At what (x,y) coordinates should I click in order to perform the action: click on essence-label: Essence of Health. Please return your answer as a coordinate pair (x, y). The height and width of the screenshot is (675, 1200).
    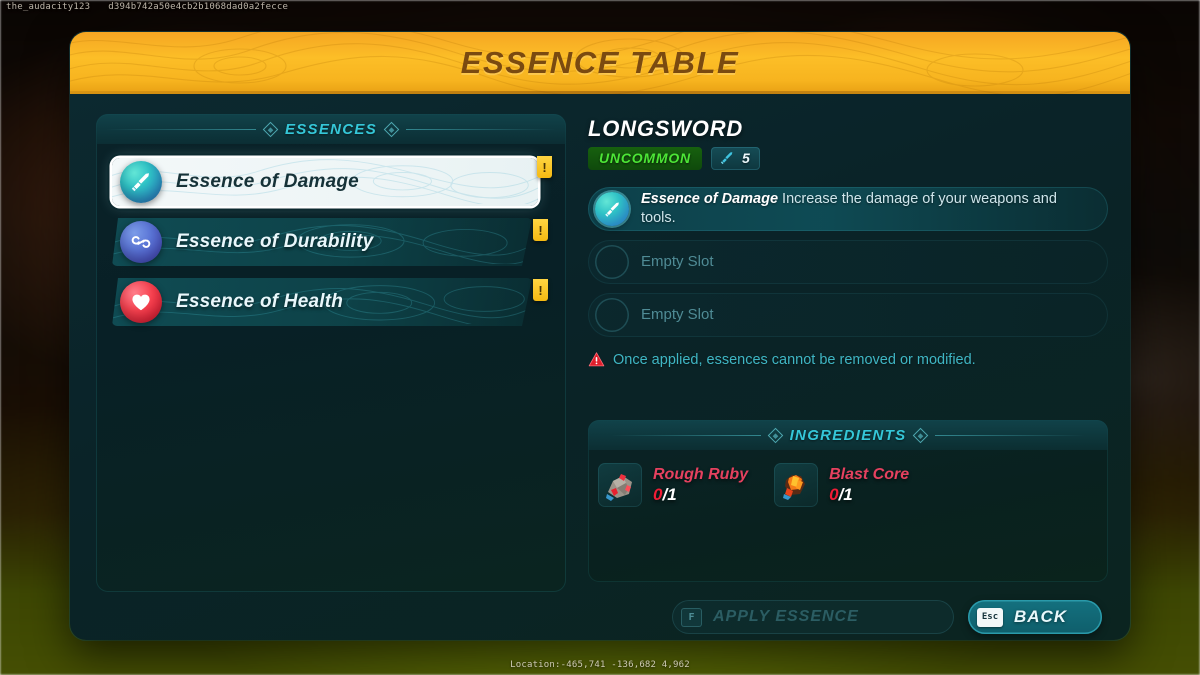
    Looking at the image, I should click on (260, 301).